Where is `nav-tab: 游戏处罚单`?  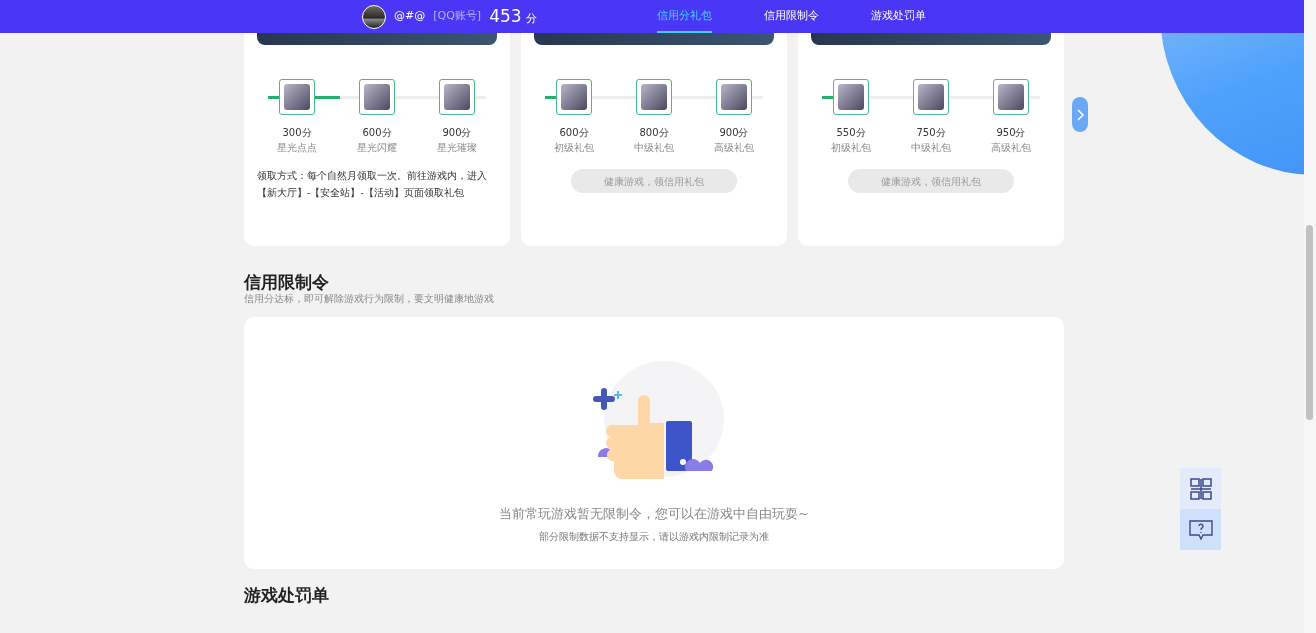 nav-tab: 游戏处罚单 is located at coordinates (898, 17).